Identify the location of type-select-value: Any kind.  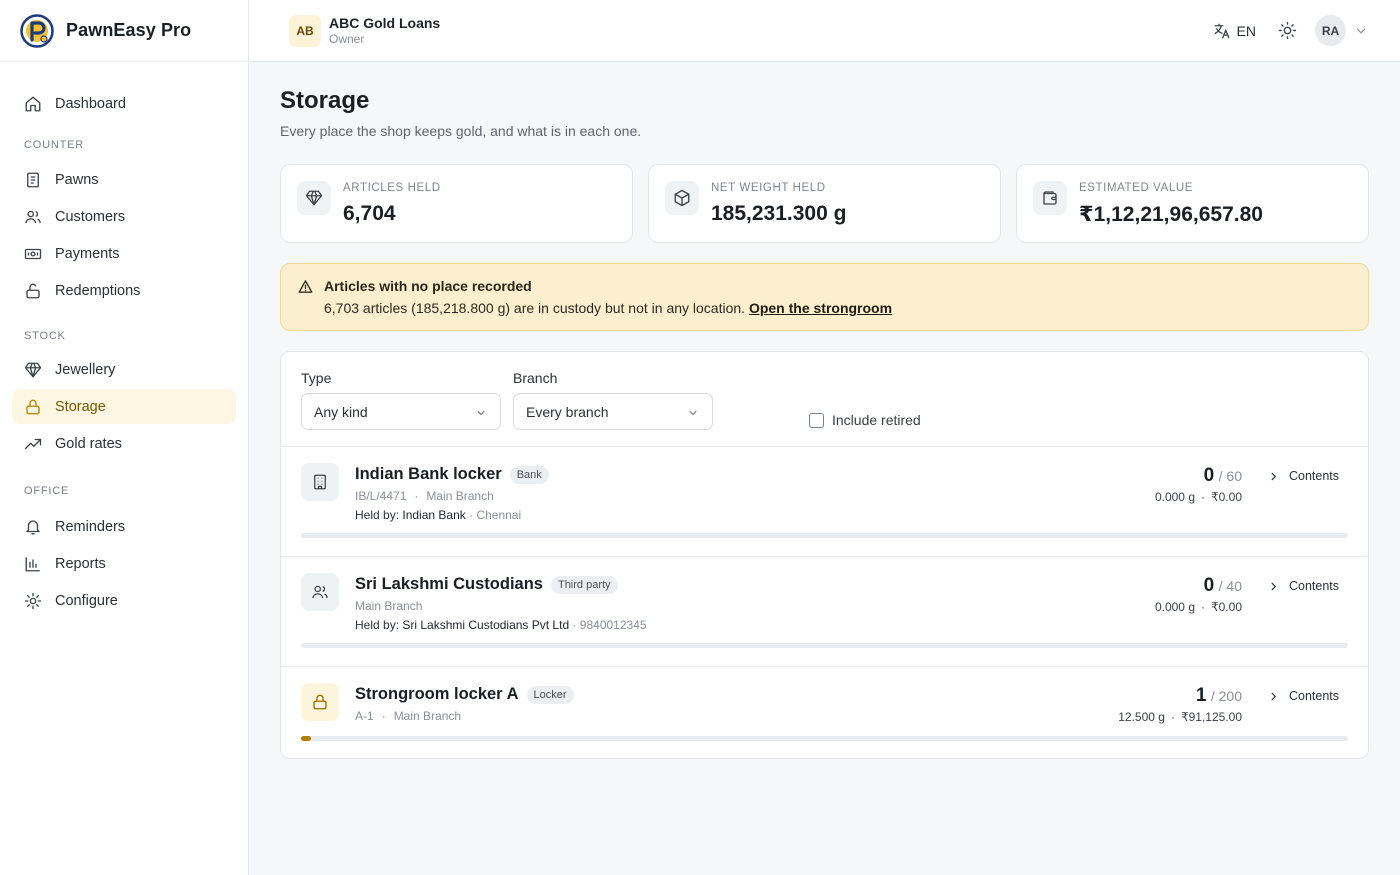
(341, 411).